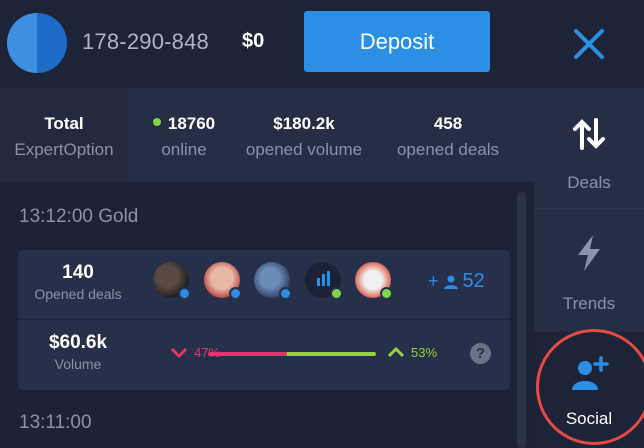  What do you see at coordinates (589, 253) in the screenshot?
I see `lightning-icon` at bounding box center [589, 253].